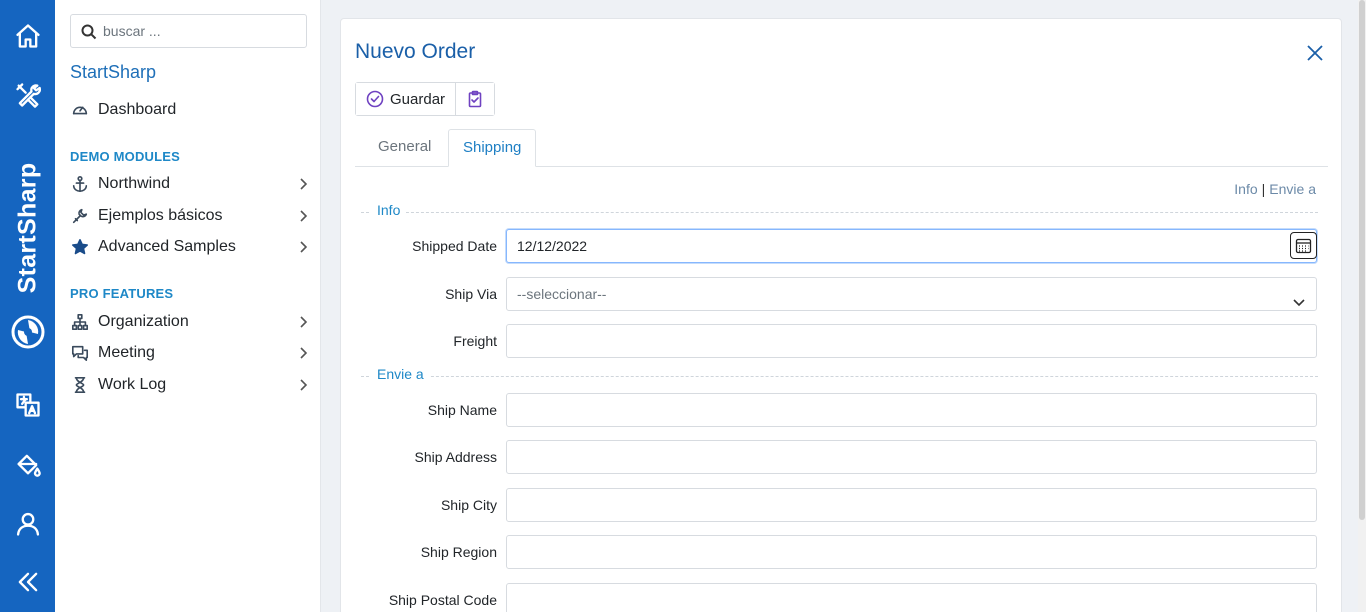 Image resolution: width=1366 pixels, height=612 pixels. What do you see at coordinates (80, 322) in the screenshot?
I see `org-chart-icon` at bounding box center [80, 322].